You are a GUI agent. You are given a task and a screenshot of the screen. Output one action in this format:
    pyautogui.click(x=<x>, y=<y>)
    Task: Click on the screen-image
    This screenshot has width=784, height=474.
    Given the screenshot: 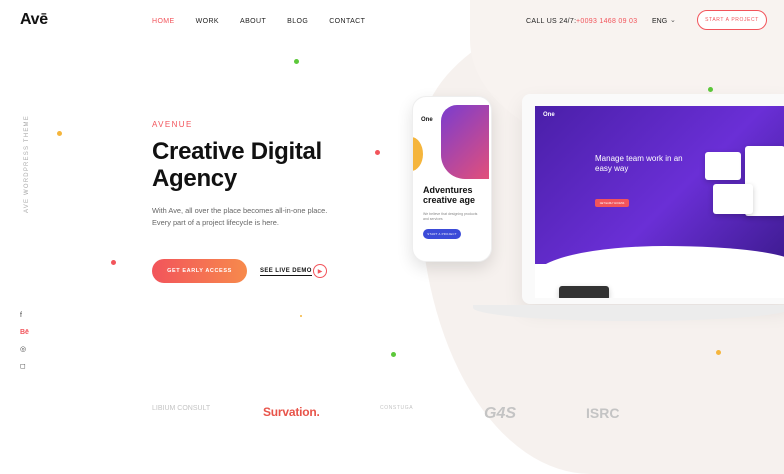 What is the action you would take?
    pyautogui.click(x=584, y=292)
    